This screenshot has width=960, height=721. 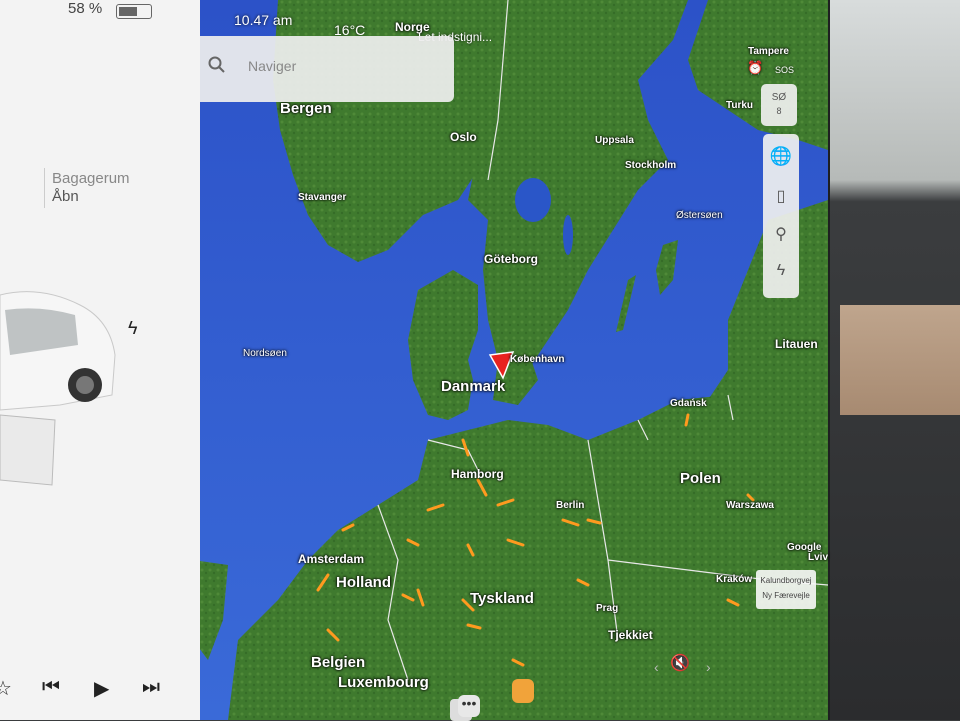 I want to click on map-label-lviv: Lviv, so click(x=818, y=557).